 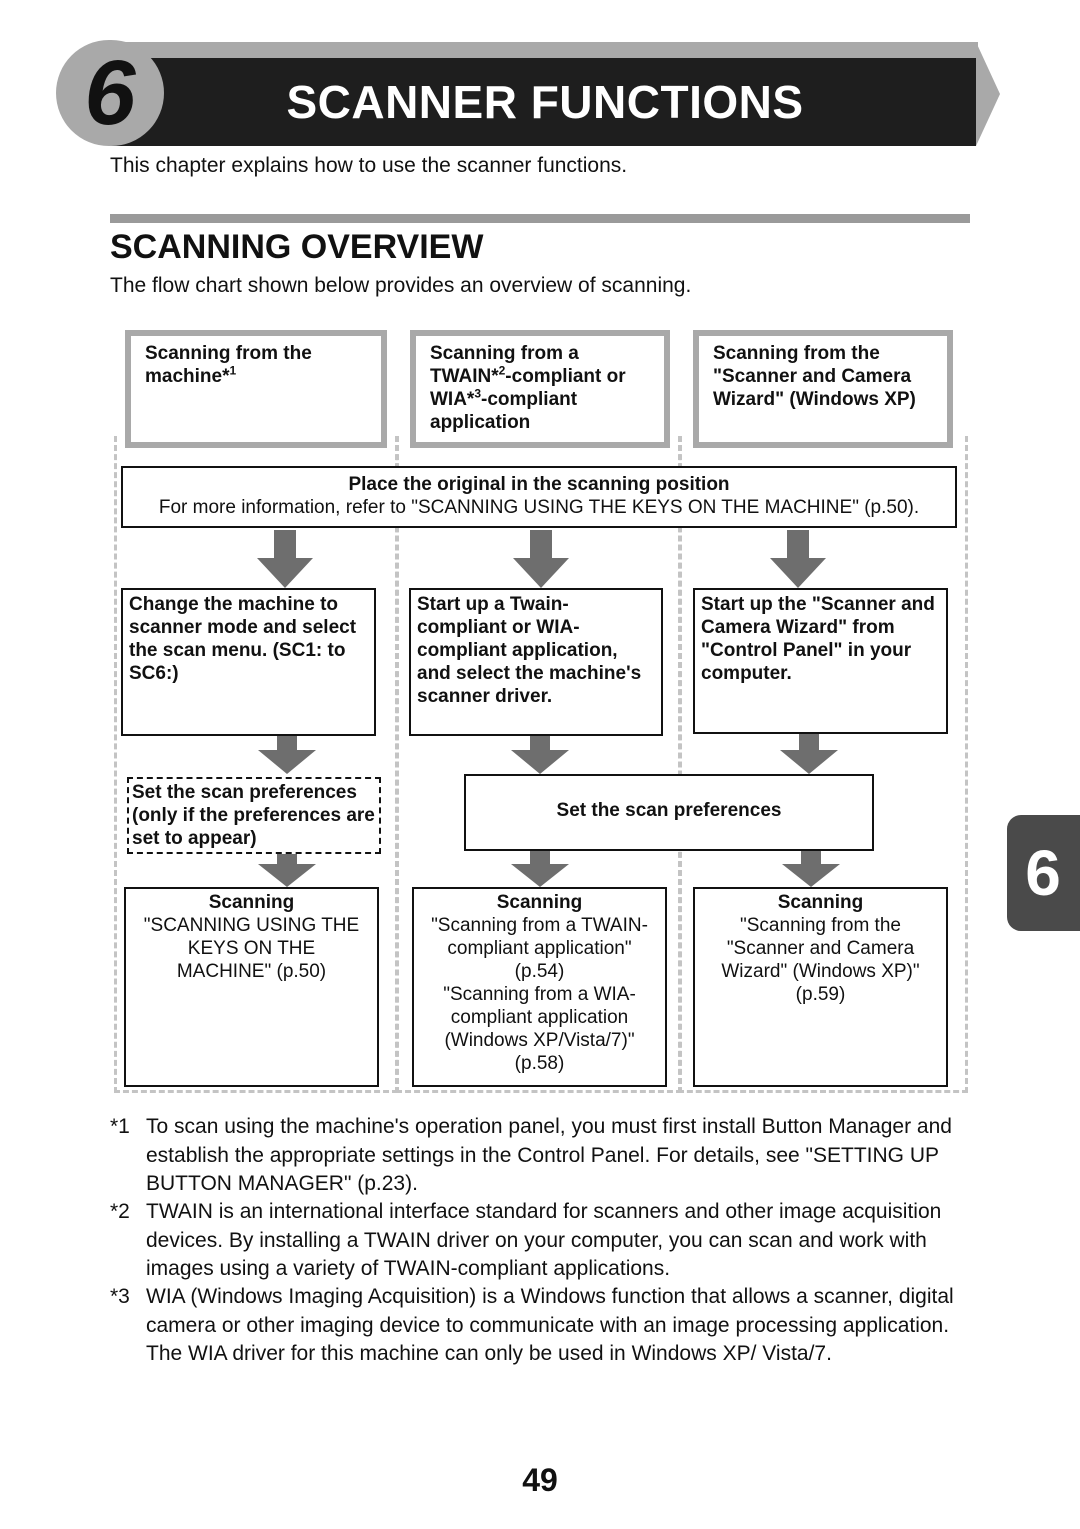 I want to click on scanning-ref-line: (p.58), so click(x=539, y=1063).